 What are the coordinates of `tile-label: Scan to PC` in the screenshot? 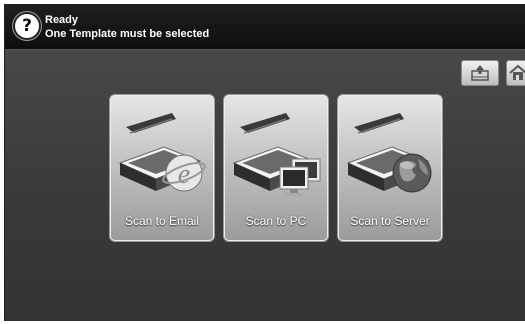 It's located at (276, 221).